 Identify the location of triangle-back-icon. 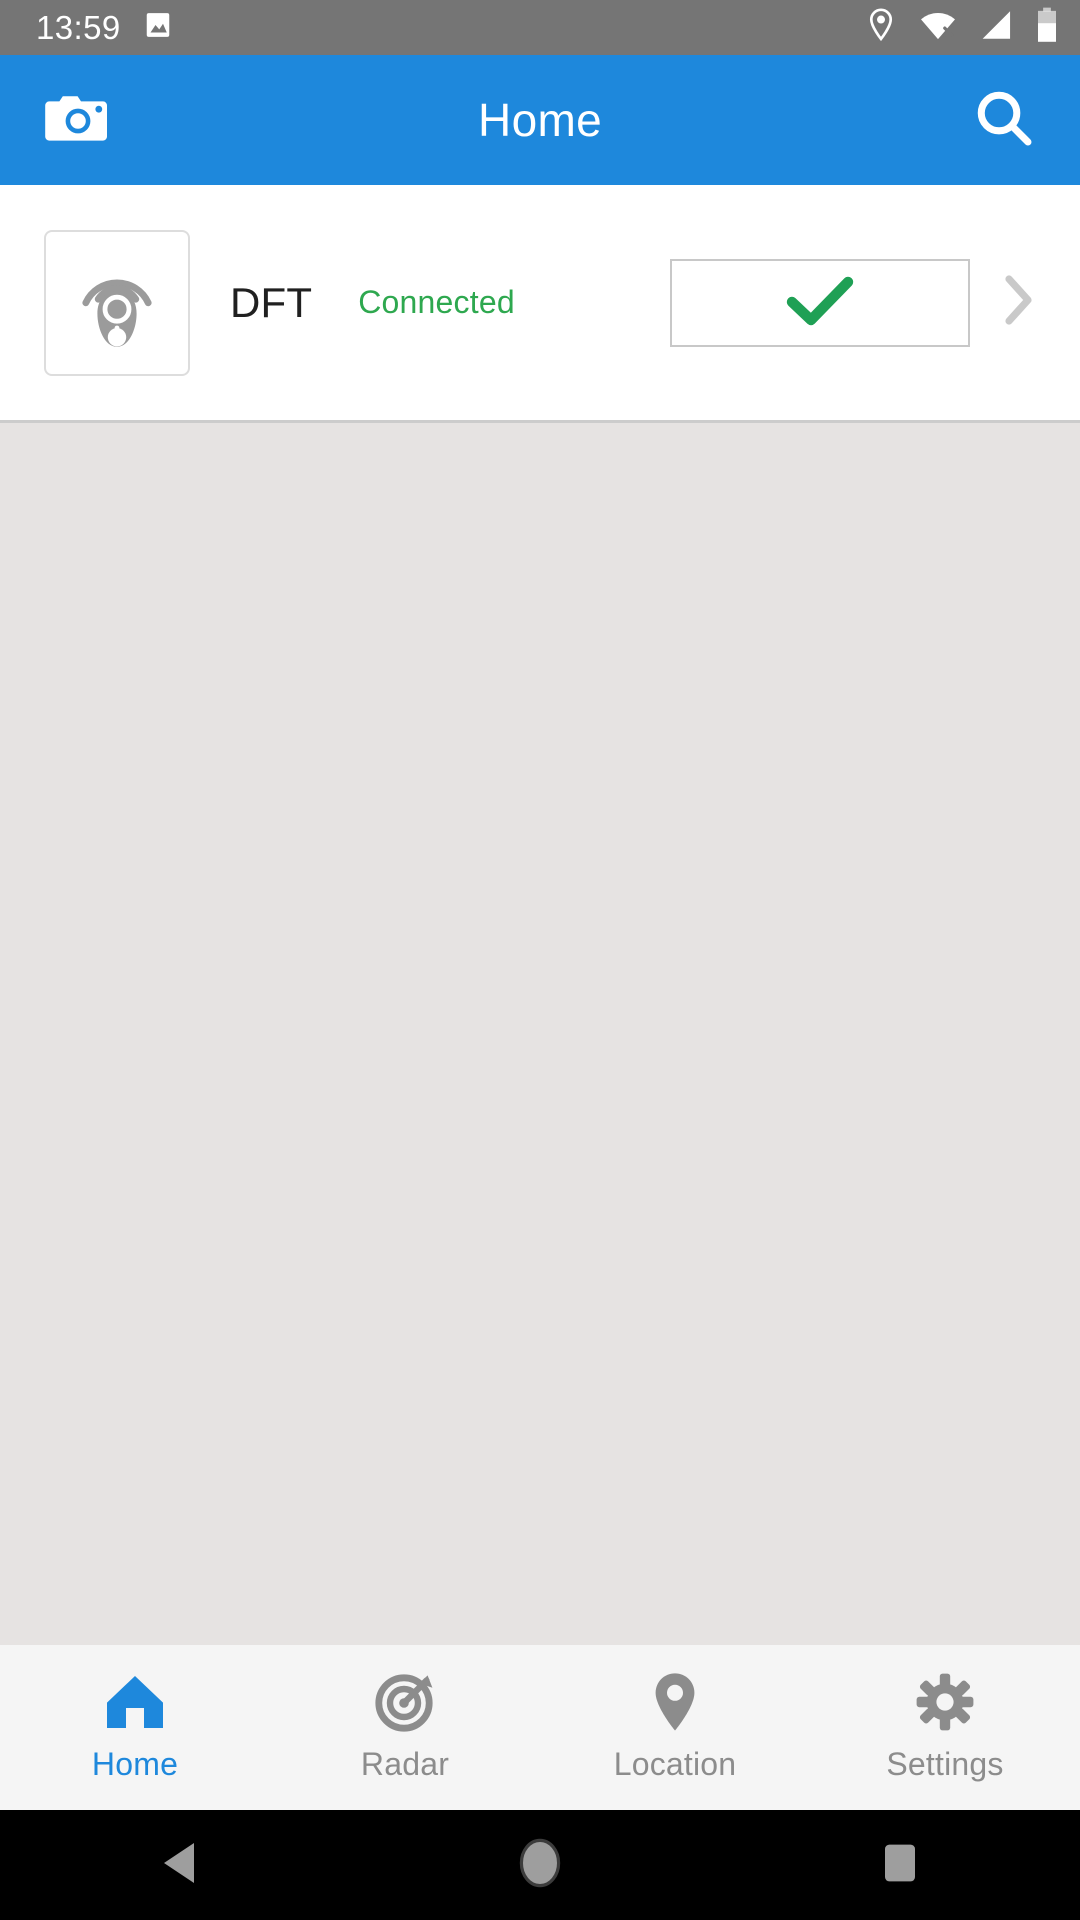
(180, 1865).